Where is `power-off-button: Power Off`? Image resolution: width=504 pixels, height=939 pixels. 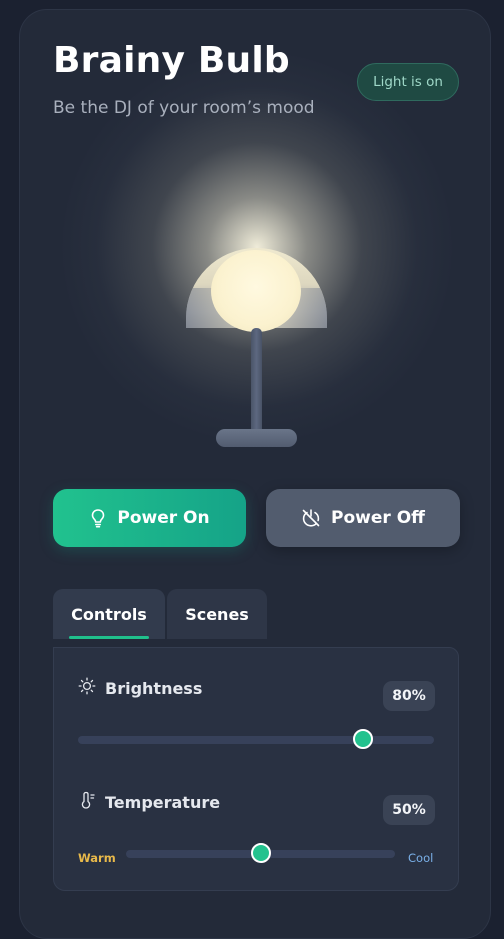 power-off-button: Power Off is located at coordinates (363, 518).